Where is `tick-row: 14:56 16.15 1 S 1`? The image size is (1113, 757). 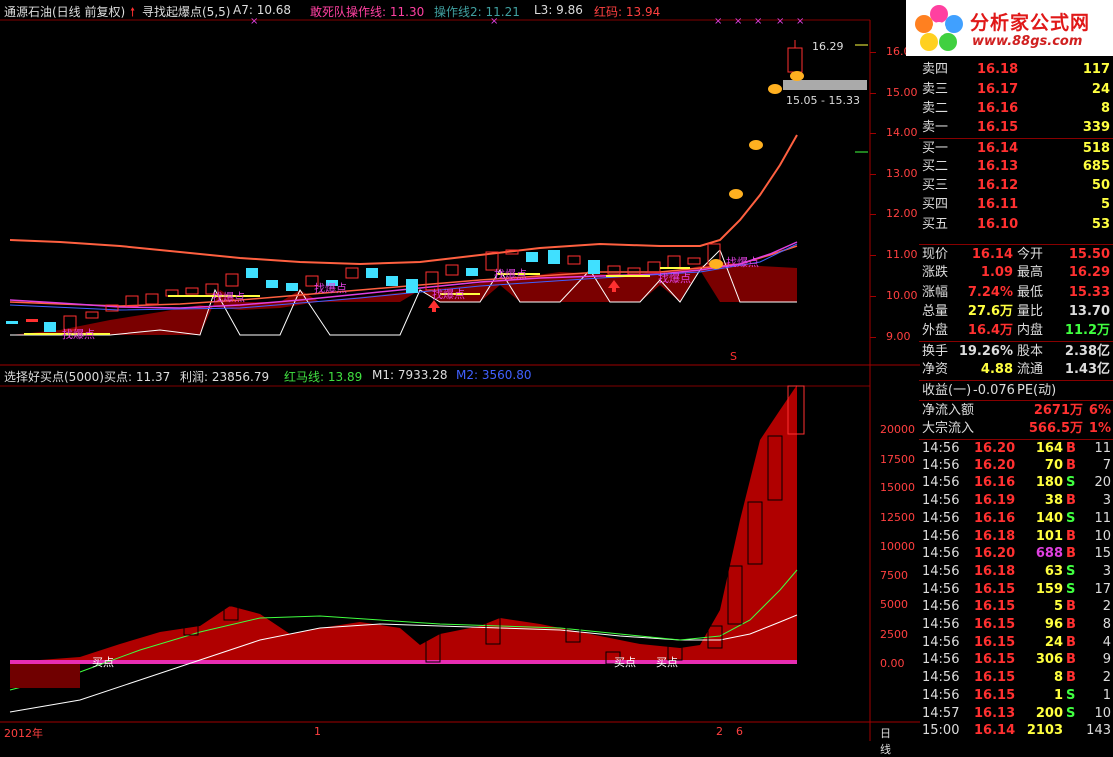 tick-row: 14:56 16.15 1 S 1 is located at coordinates (1016, 696).